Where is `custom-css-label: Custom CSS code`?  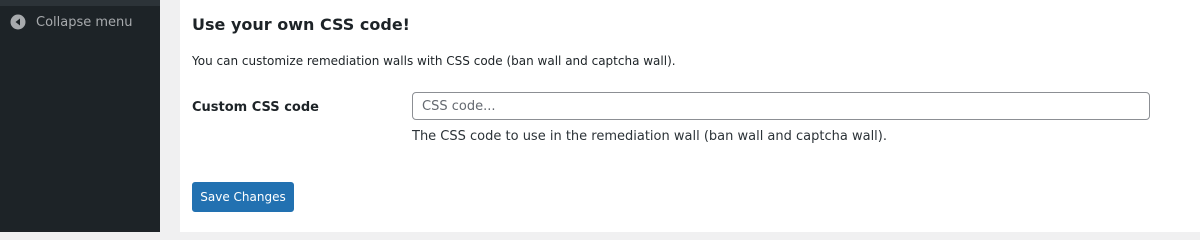 custom-css-label: Custom CSS code is located at coordinates (255, 107).